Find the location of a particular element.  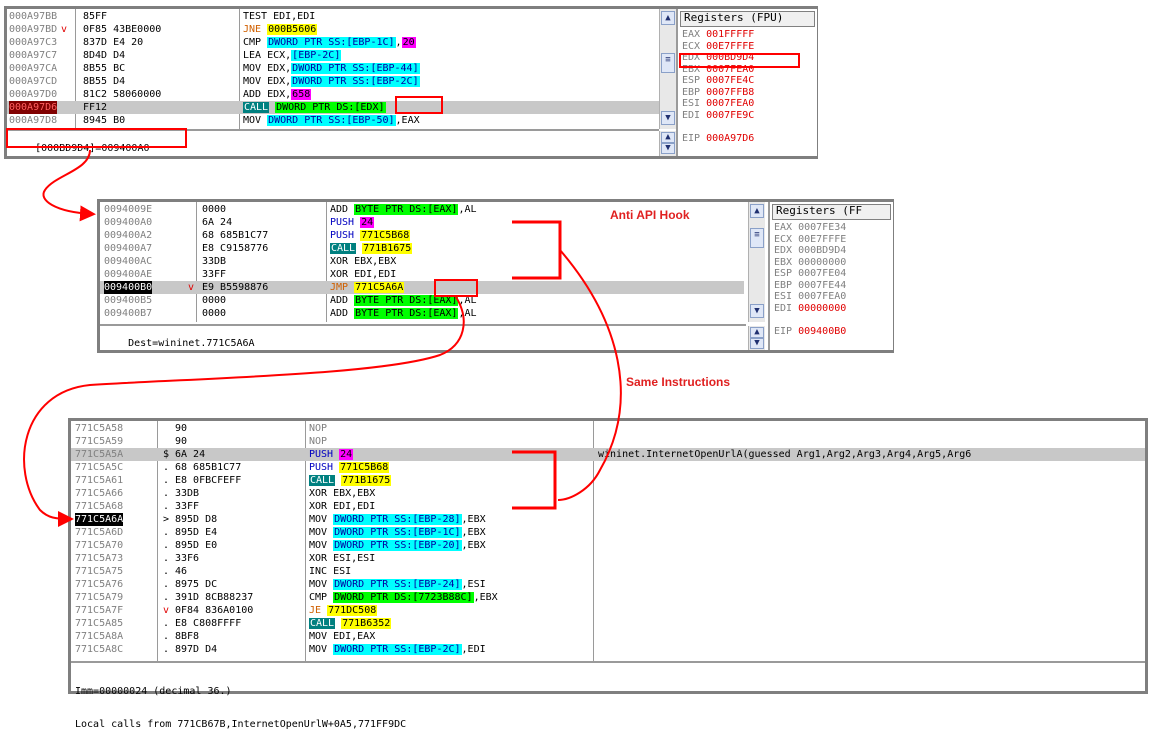

same-instructions-bracket is located at coordinates (534, 480).